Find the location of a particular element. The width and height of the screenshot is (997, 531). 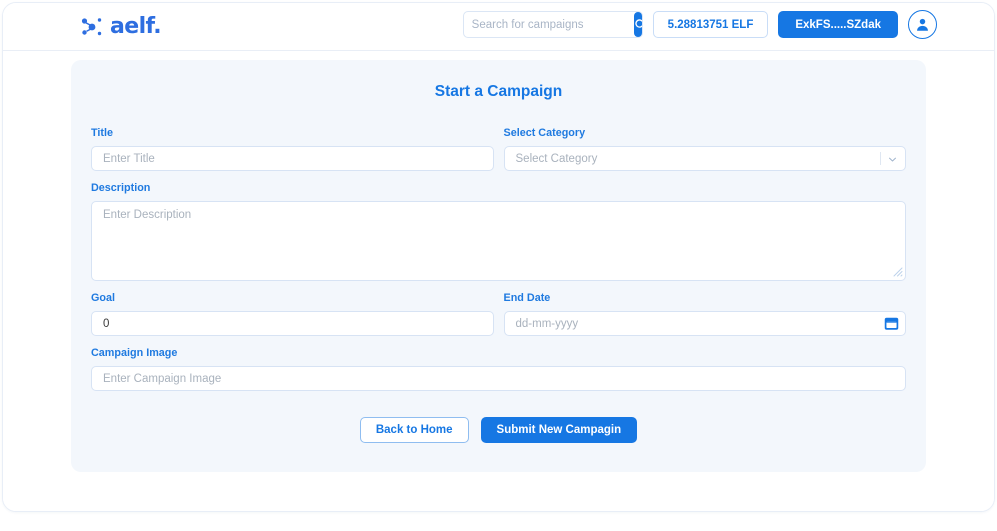

header-actions: 5.28813751 ELF ExkFS.....SZdak is located at coordinates (699, 24).